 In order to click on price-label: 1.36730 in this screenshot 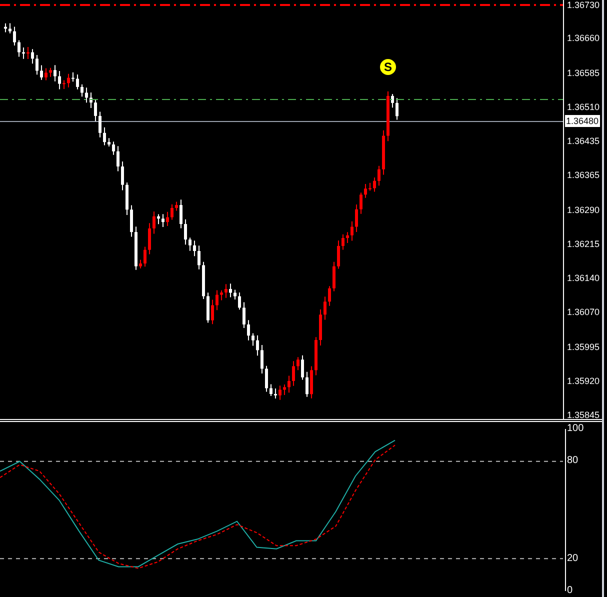, I will do `click(583, 5)`.